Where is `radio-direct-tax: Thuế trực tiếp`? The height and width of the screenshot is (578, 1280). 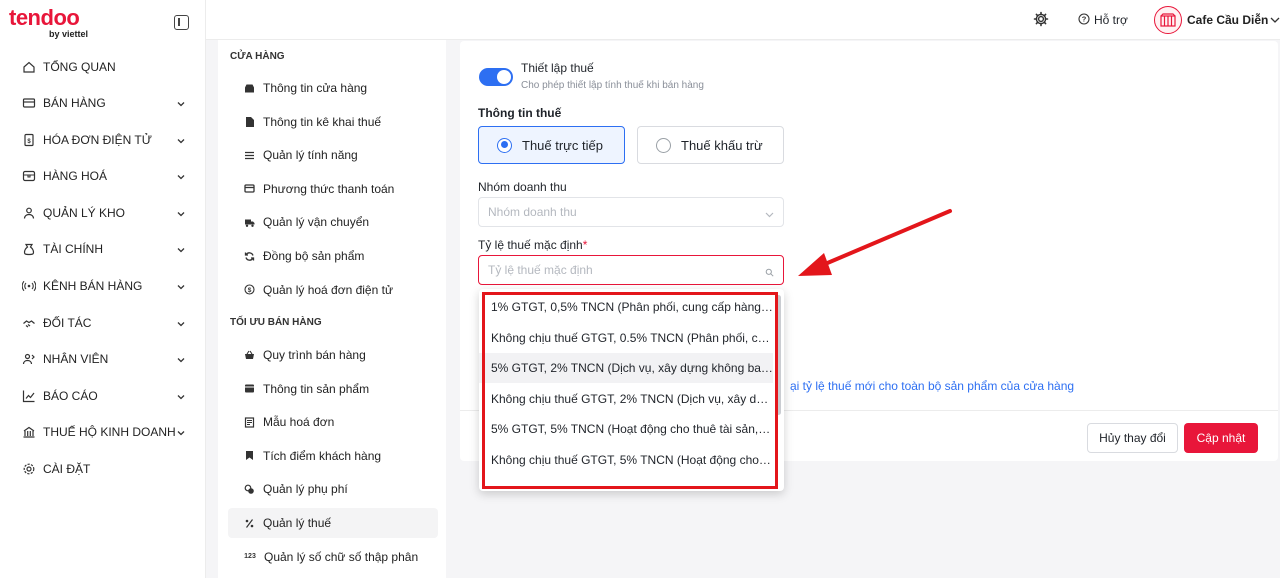
radio-direct-tax: Thuế trực tiếp is located at coordinates (551, 145).